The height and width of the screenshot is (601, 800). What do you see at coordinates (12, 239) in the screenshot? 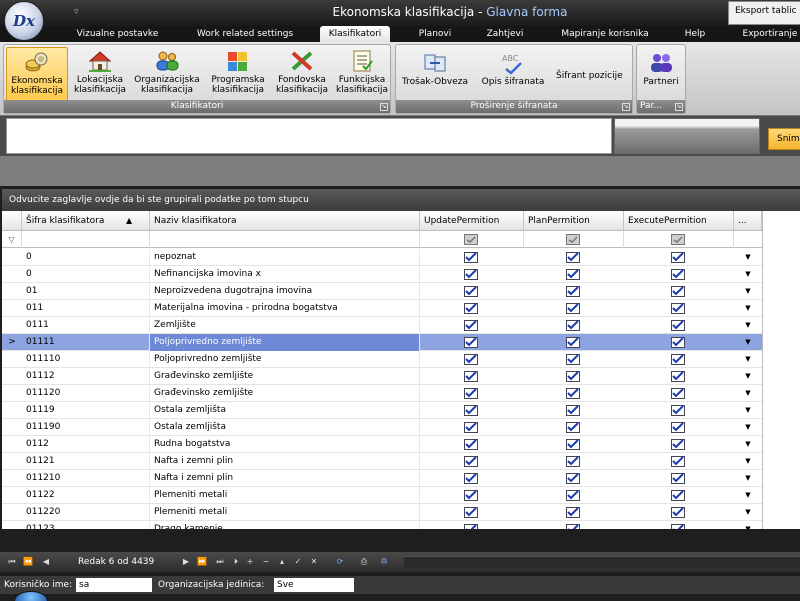
I see `filter-icon: ▽` at bounding box center [12, 239].